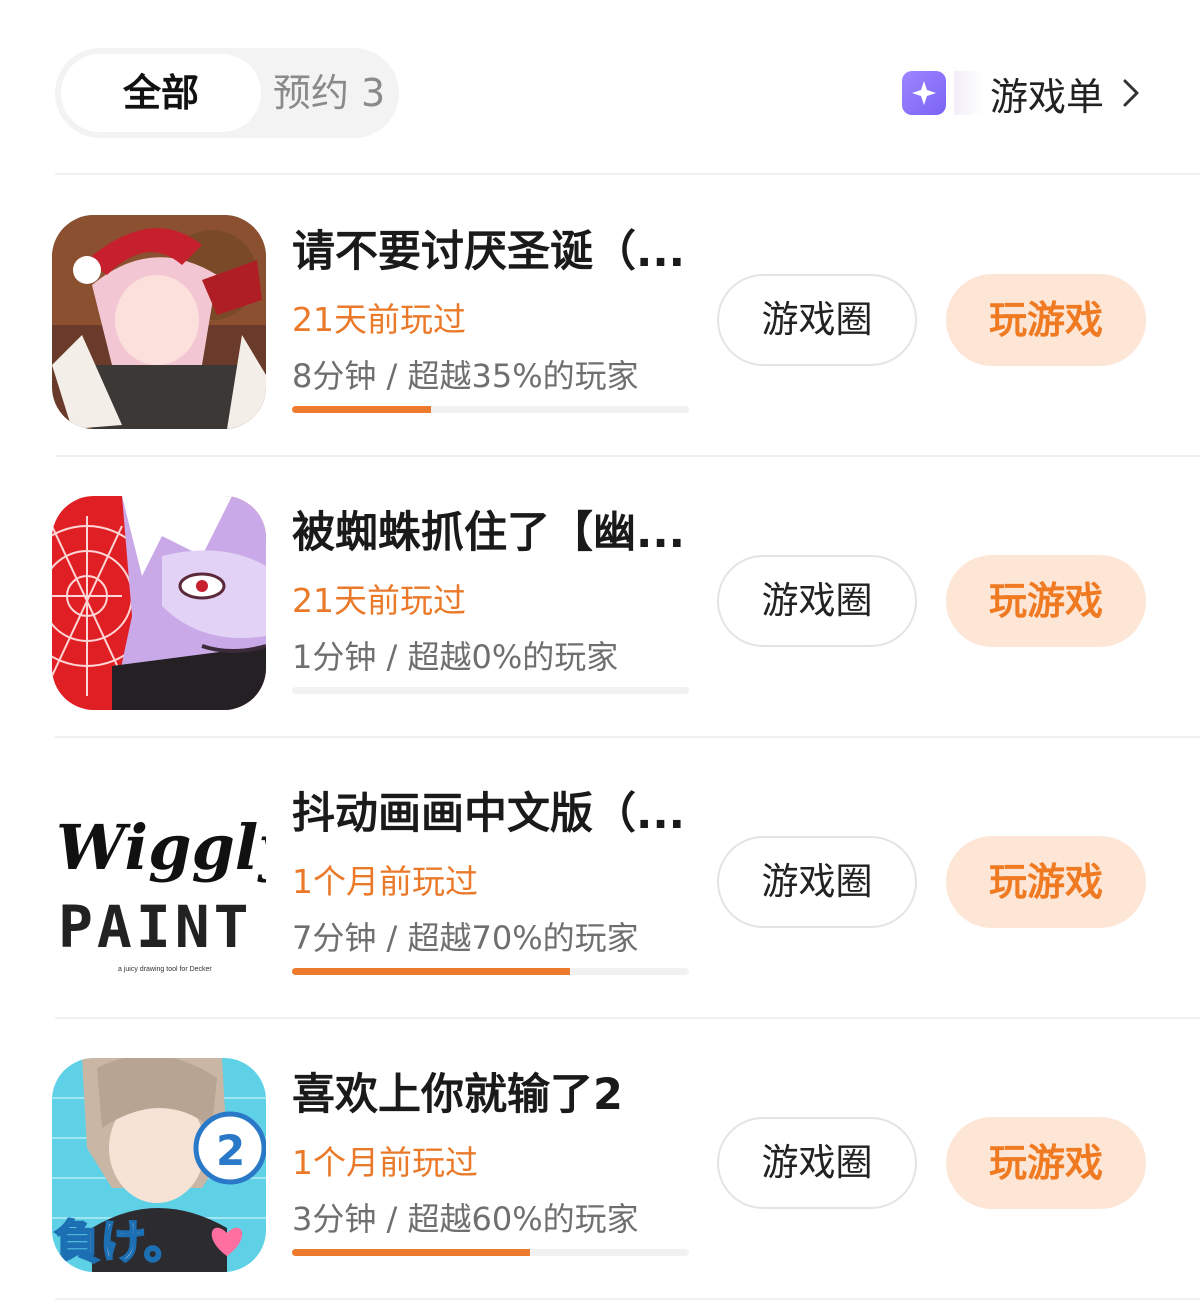  I want to click on wiggly-tagline: a juicy drawing tool for Decker, so click(165, 969).